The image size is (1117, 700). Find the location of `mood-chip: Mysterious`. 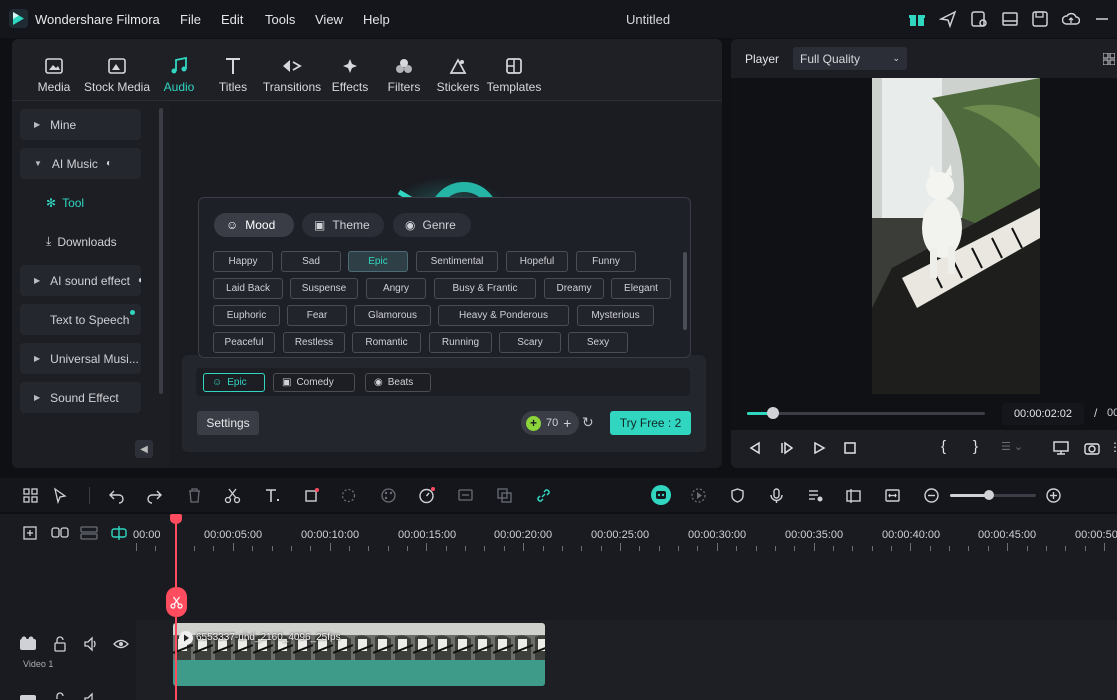

mood-chip: Mysterious is located at coordinates (615, 315).